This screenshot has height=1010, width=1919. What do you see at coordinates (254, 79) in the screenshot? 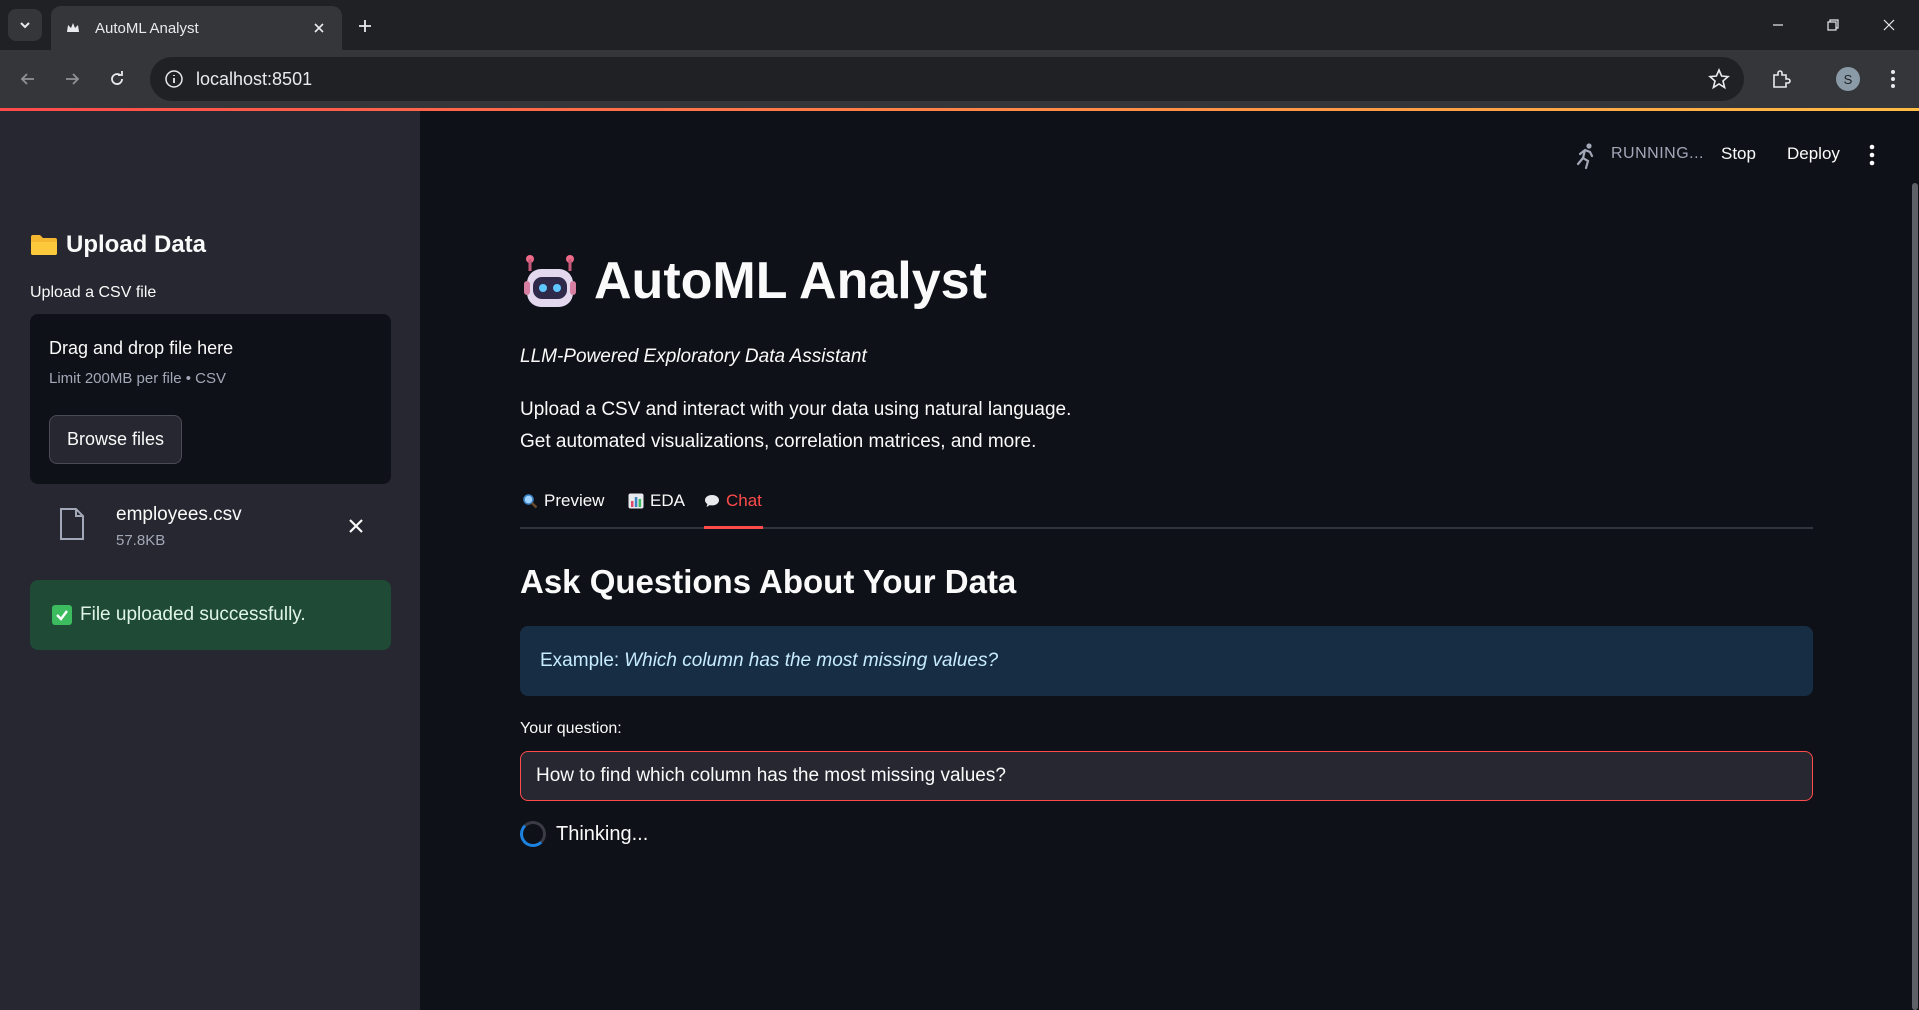
I see `url-text: localhost:8501` at bounding box center [254, 79].